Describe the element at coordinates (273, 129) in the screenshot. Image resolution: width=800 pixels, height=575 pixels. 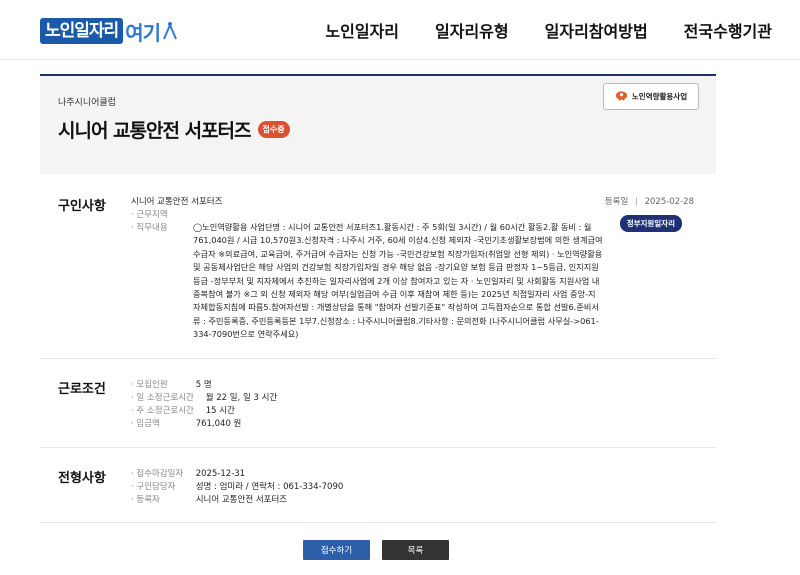
I see `status-badge: 접수중` at that location.